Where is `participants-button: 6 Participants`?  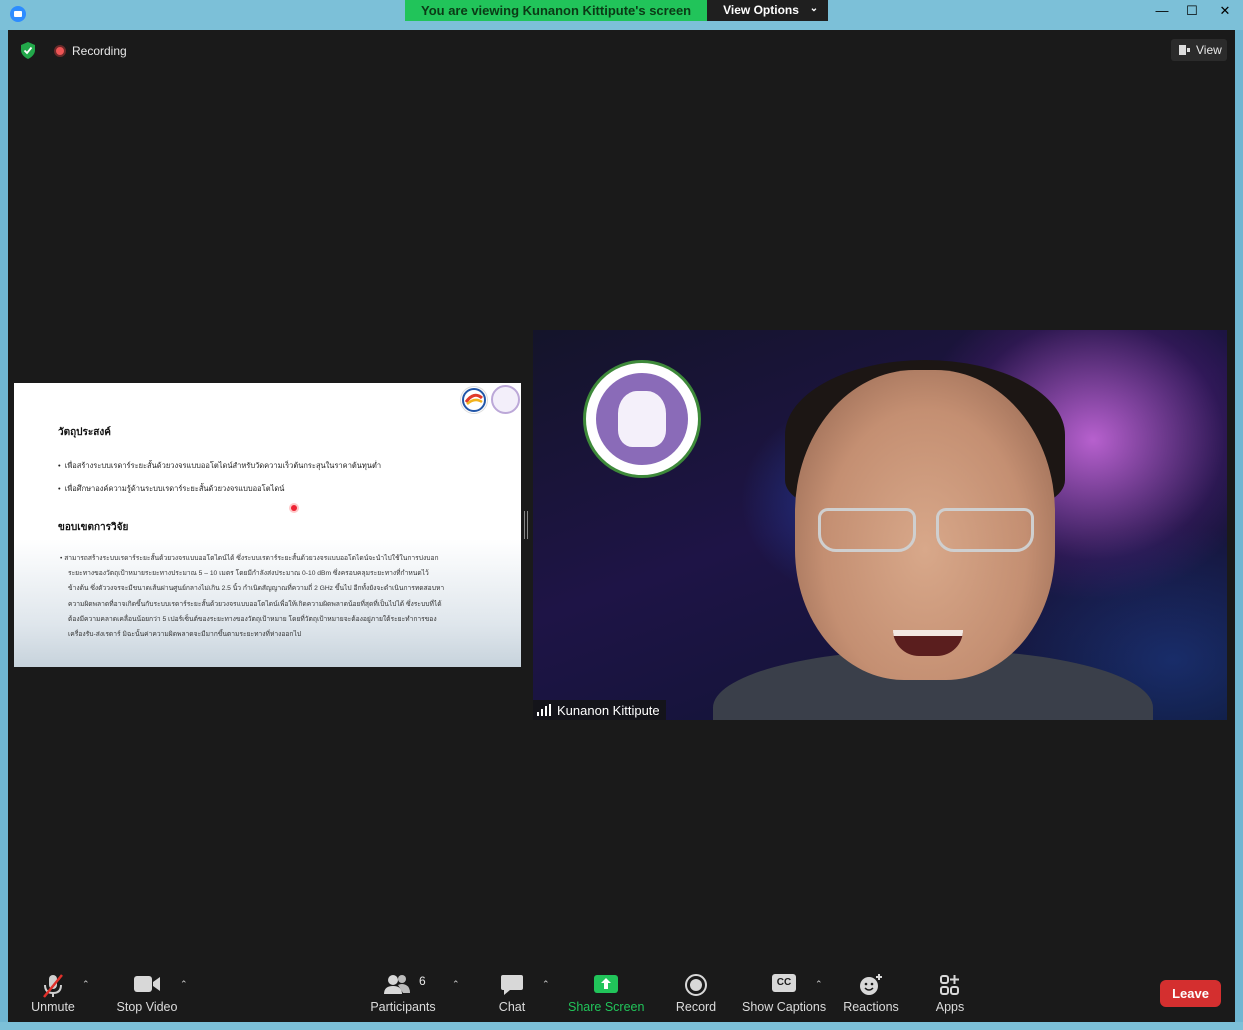
participants-button: 6 Participants is located at coordinates (403, 992).